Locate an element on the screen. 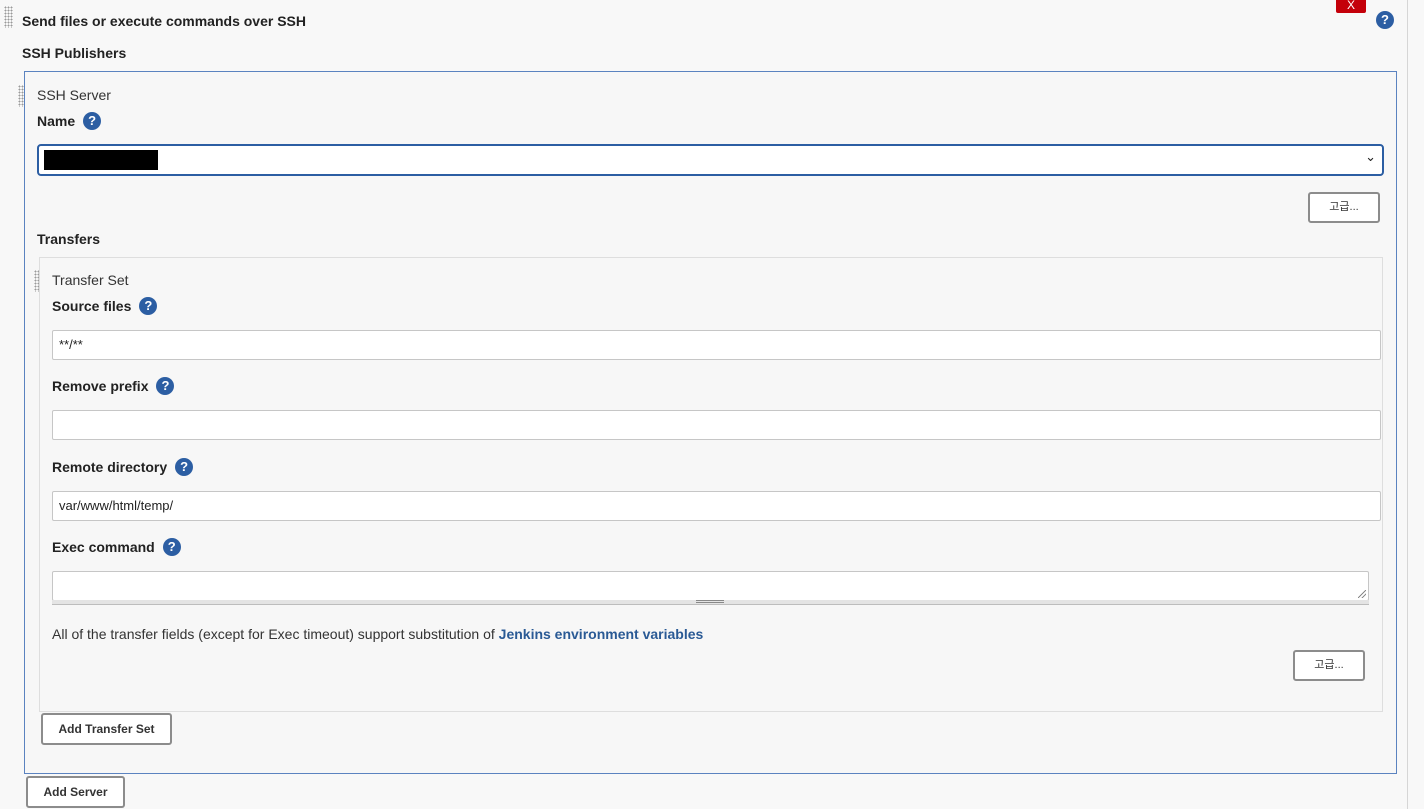 The image size is (1424, 809). transfer-set-heading: Transfer Set is located at coordinates (90, 280).